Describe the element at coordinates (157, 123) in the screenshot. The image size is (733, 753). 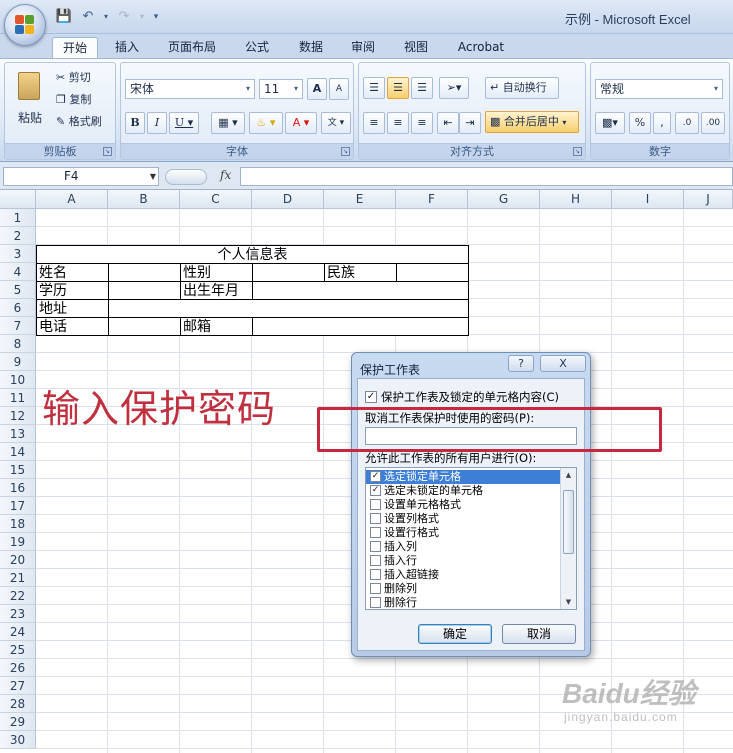
I see `italic-icon: I` at that location.